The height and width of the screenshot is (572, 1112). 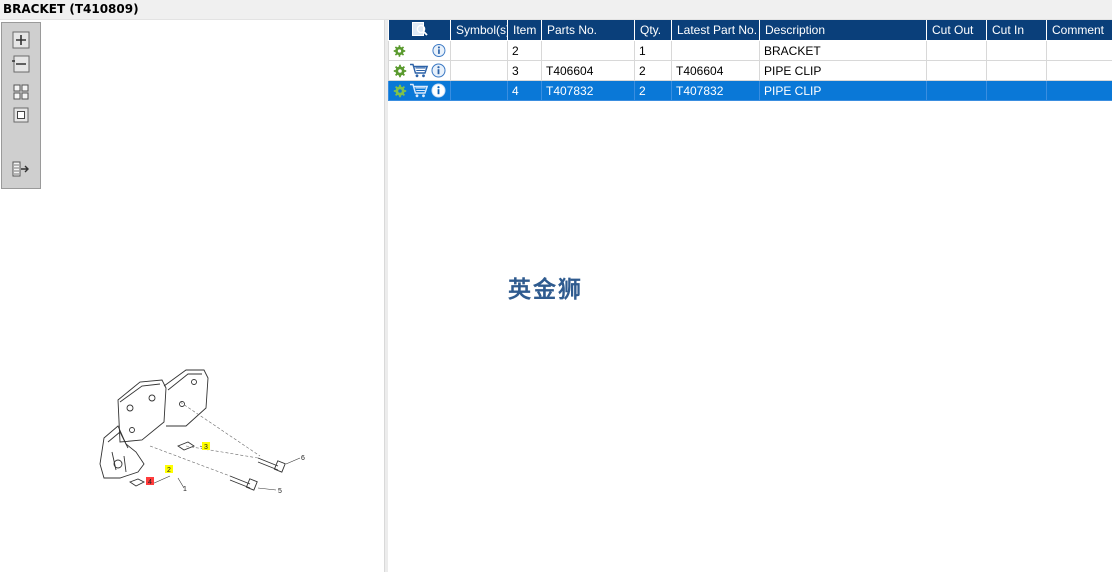 What do you see at coordinates (524, 50) in the screenshot?
I see `cell-item: 2` at bounding box center [524, 50].